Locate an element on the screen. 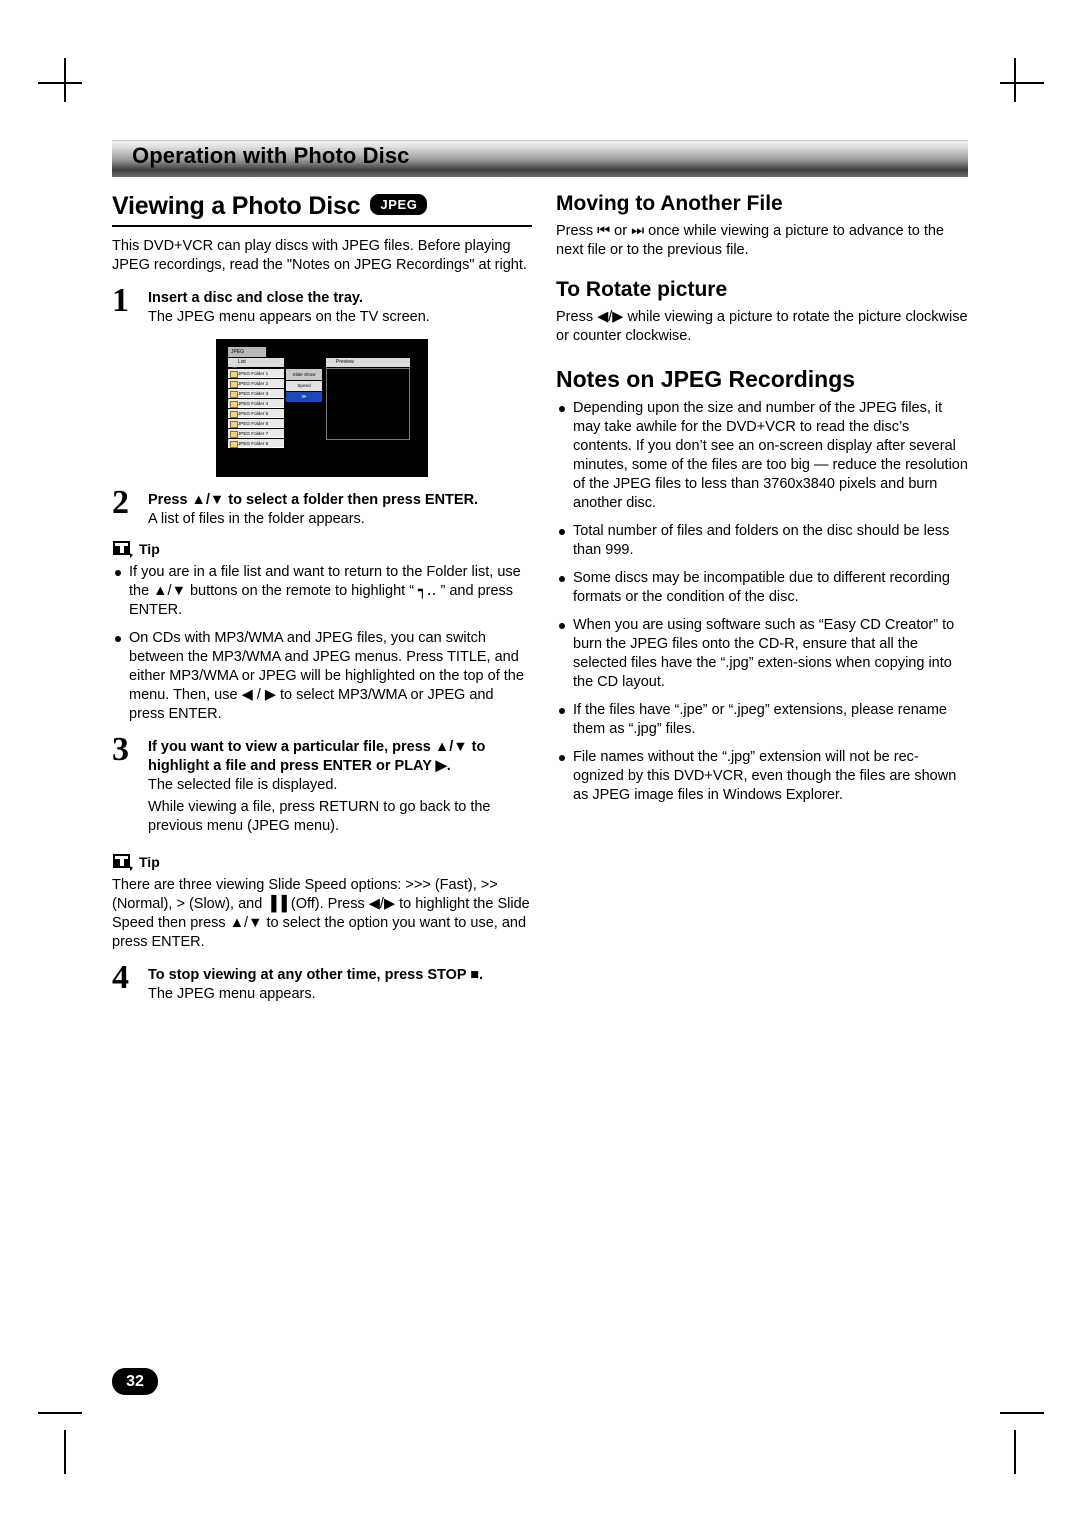  crop-mark-top-left is located at coordinates (65, 80).